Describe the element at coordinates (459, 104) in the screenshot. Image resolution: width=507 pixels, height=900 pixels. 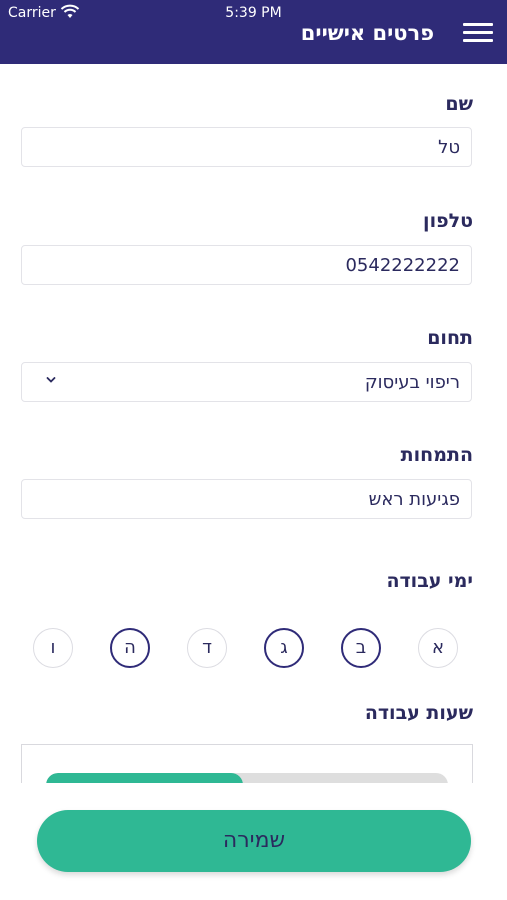
I see `name-label: שם` at that location.